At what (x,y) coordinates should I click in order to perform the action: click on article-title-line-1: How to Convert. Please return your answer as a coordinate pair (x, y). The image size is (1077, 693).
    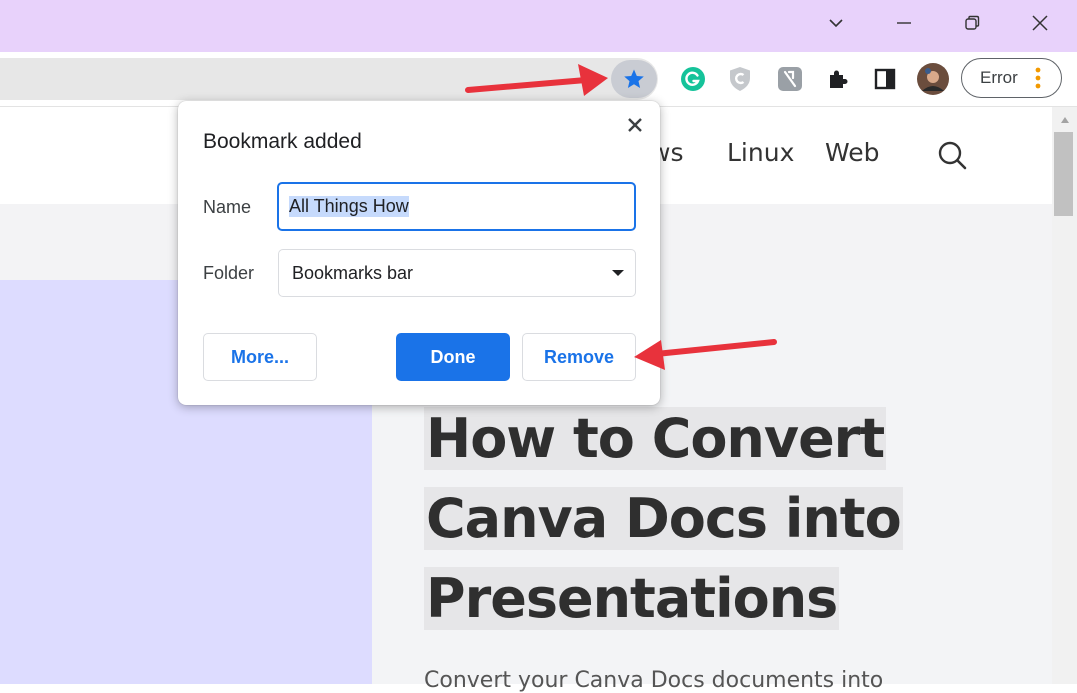
    Looking at the image, I should click on (655, 438).